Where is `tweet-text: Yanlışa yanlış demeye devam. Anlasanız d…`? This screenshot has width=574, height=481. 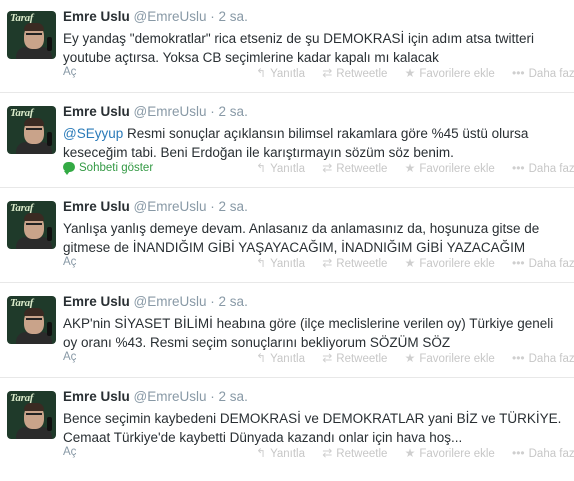 tweet-text: Yanlışa yanlış demeye devam. Anlasanız d… is located at coordinates (313, 238).